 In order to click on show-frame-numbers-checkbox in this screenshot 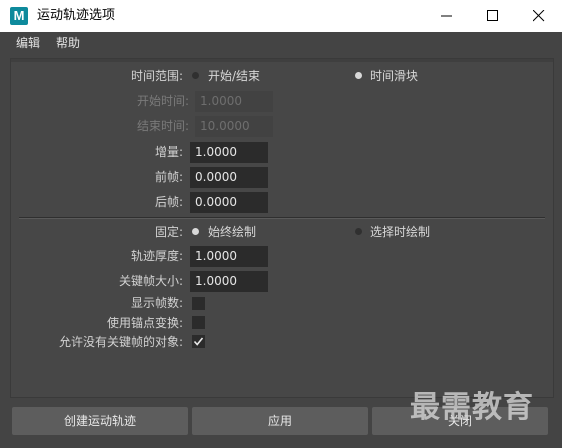, I will do `click(198, 303)`.